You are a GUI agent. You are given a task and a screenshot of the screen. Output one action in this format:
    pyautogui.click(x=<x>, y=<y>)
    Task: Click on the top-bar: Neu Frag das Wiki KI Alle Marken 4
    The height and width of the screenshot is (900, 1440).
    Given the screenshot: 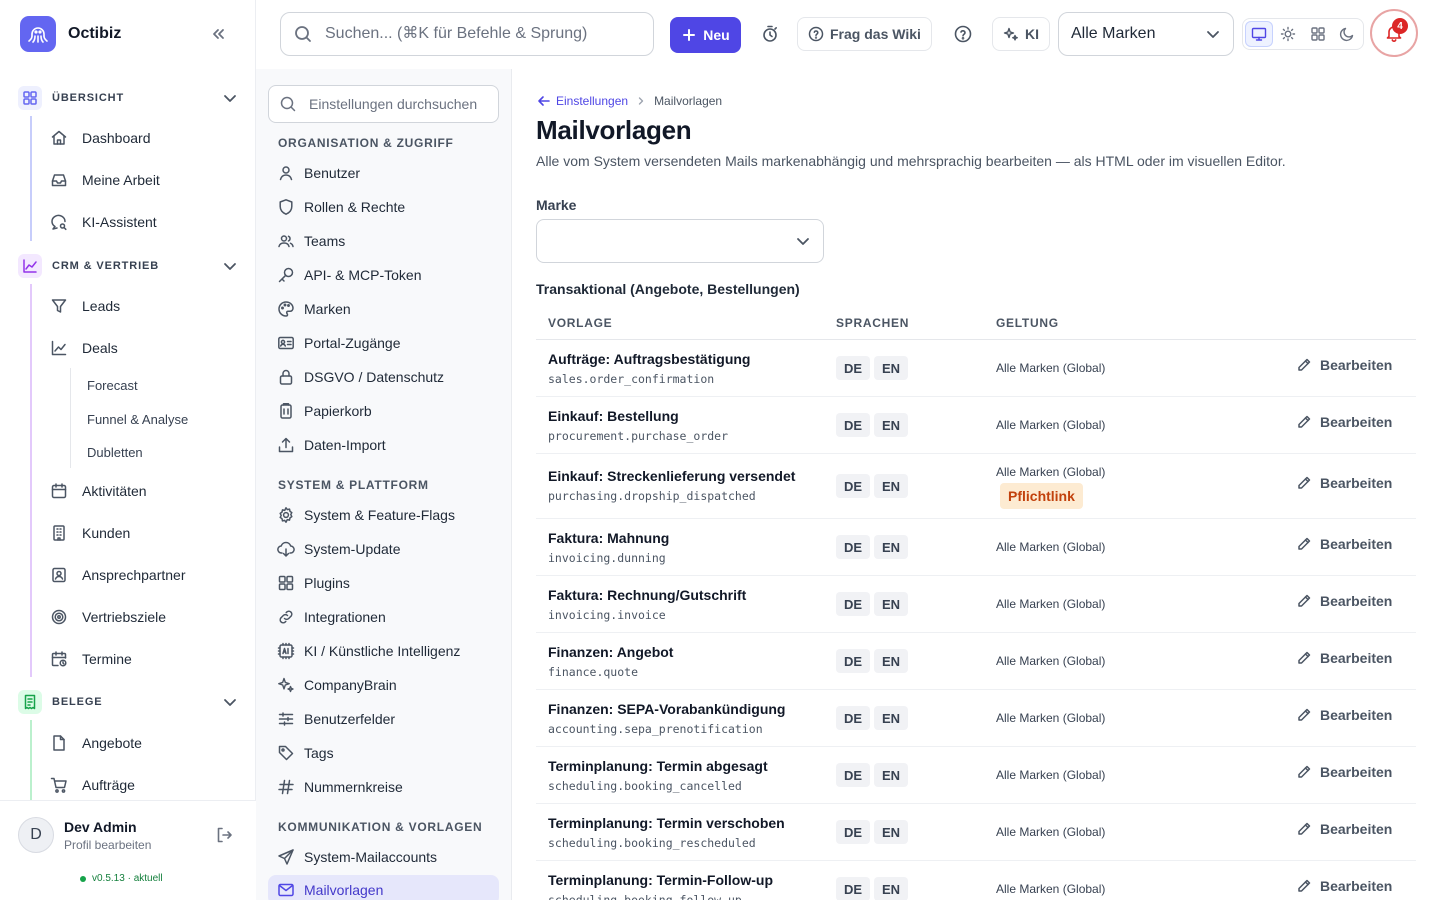 What is the action you would take?
    pyautogui.click(x=848, y=34)
    